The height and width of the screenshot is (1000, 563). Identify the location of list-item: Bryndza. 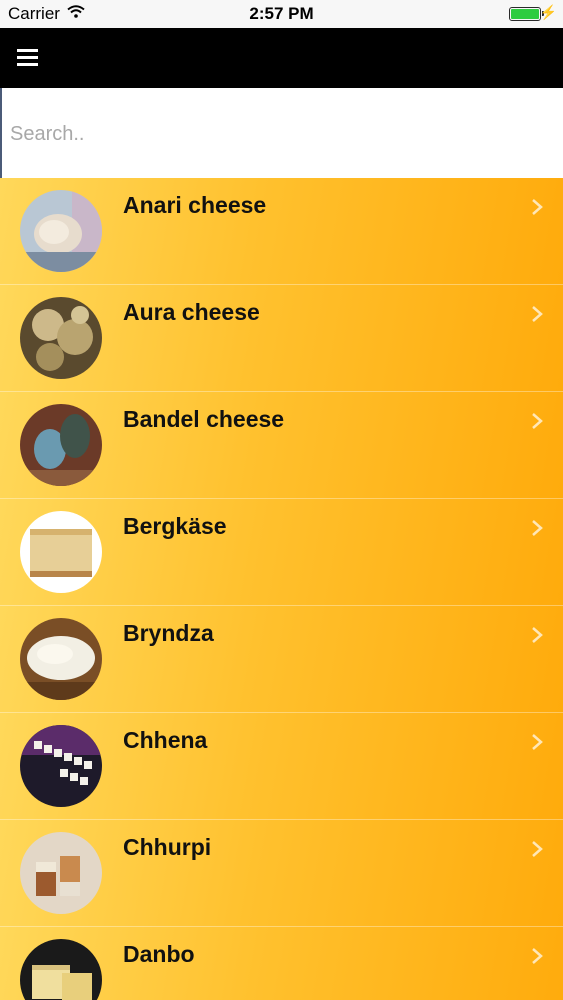
(281, 659).